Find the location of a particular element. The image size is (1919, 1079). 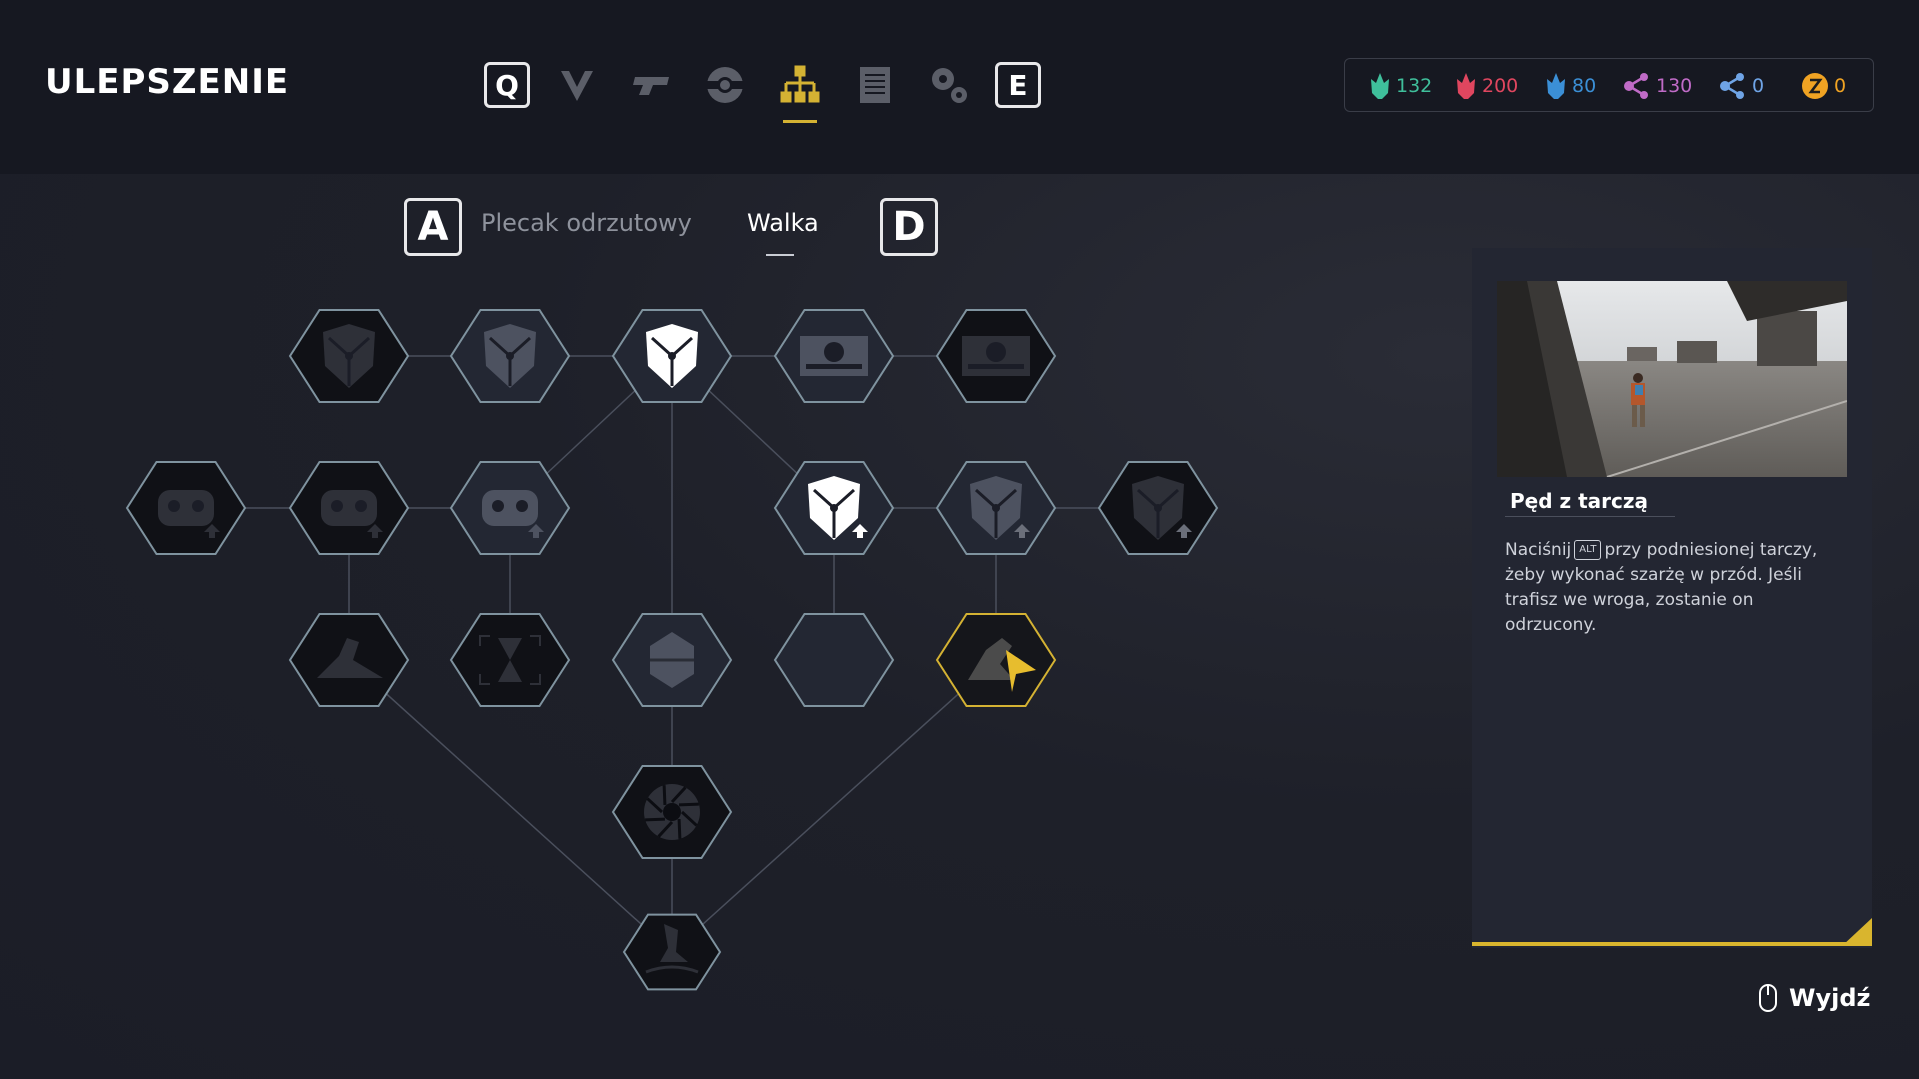

mine-blast-icon is located at coordinates (996, 356).